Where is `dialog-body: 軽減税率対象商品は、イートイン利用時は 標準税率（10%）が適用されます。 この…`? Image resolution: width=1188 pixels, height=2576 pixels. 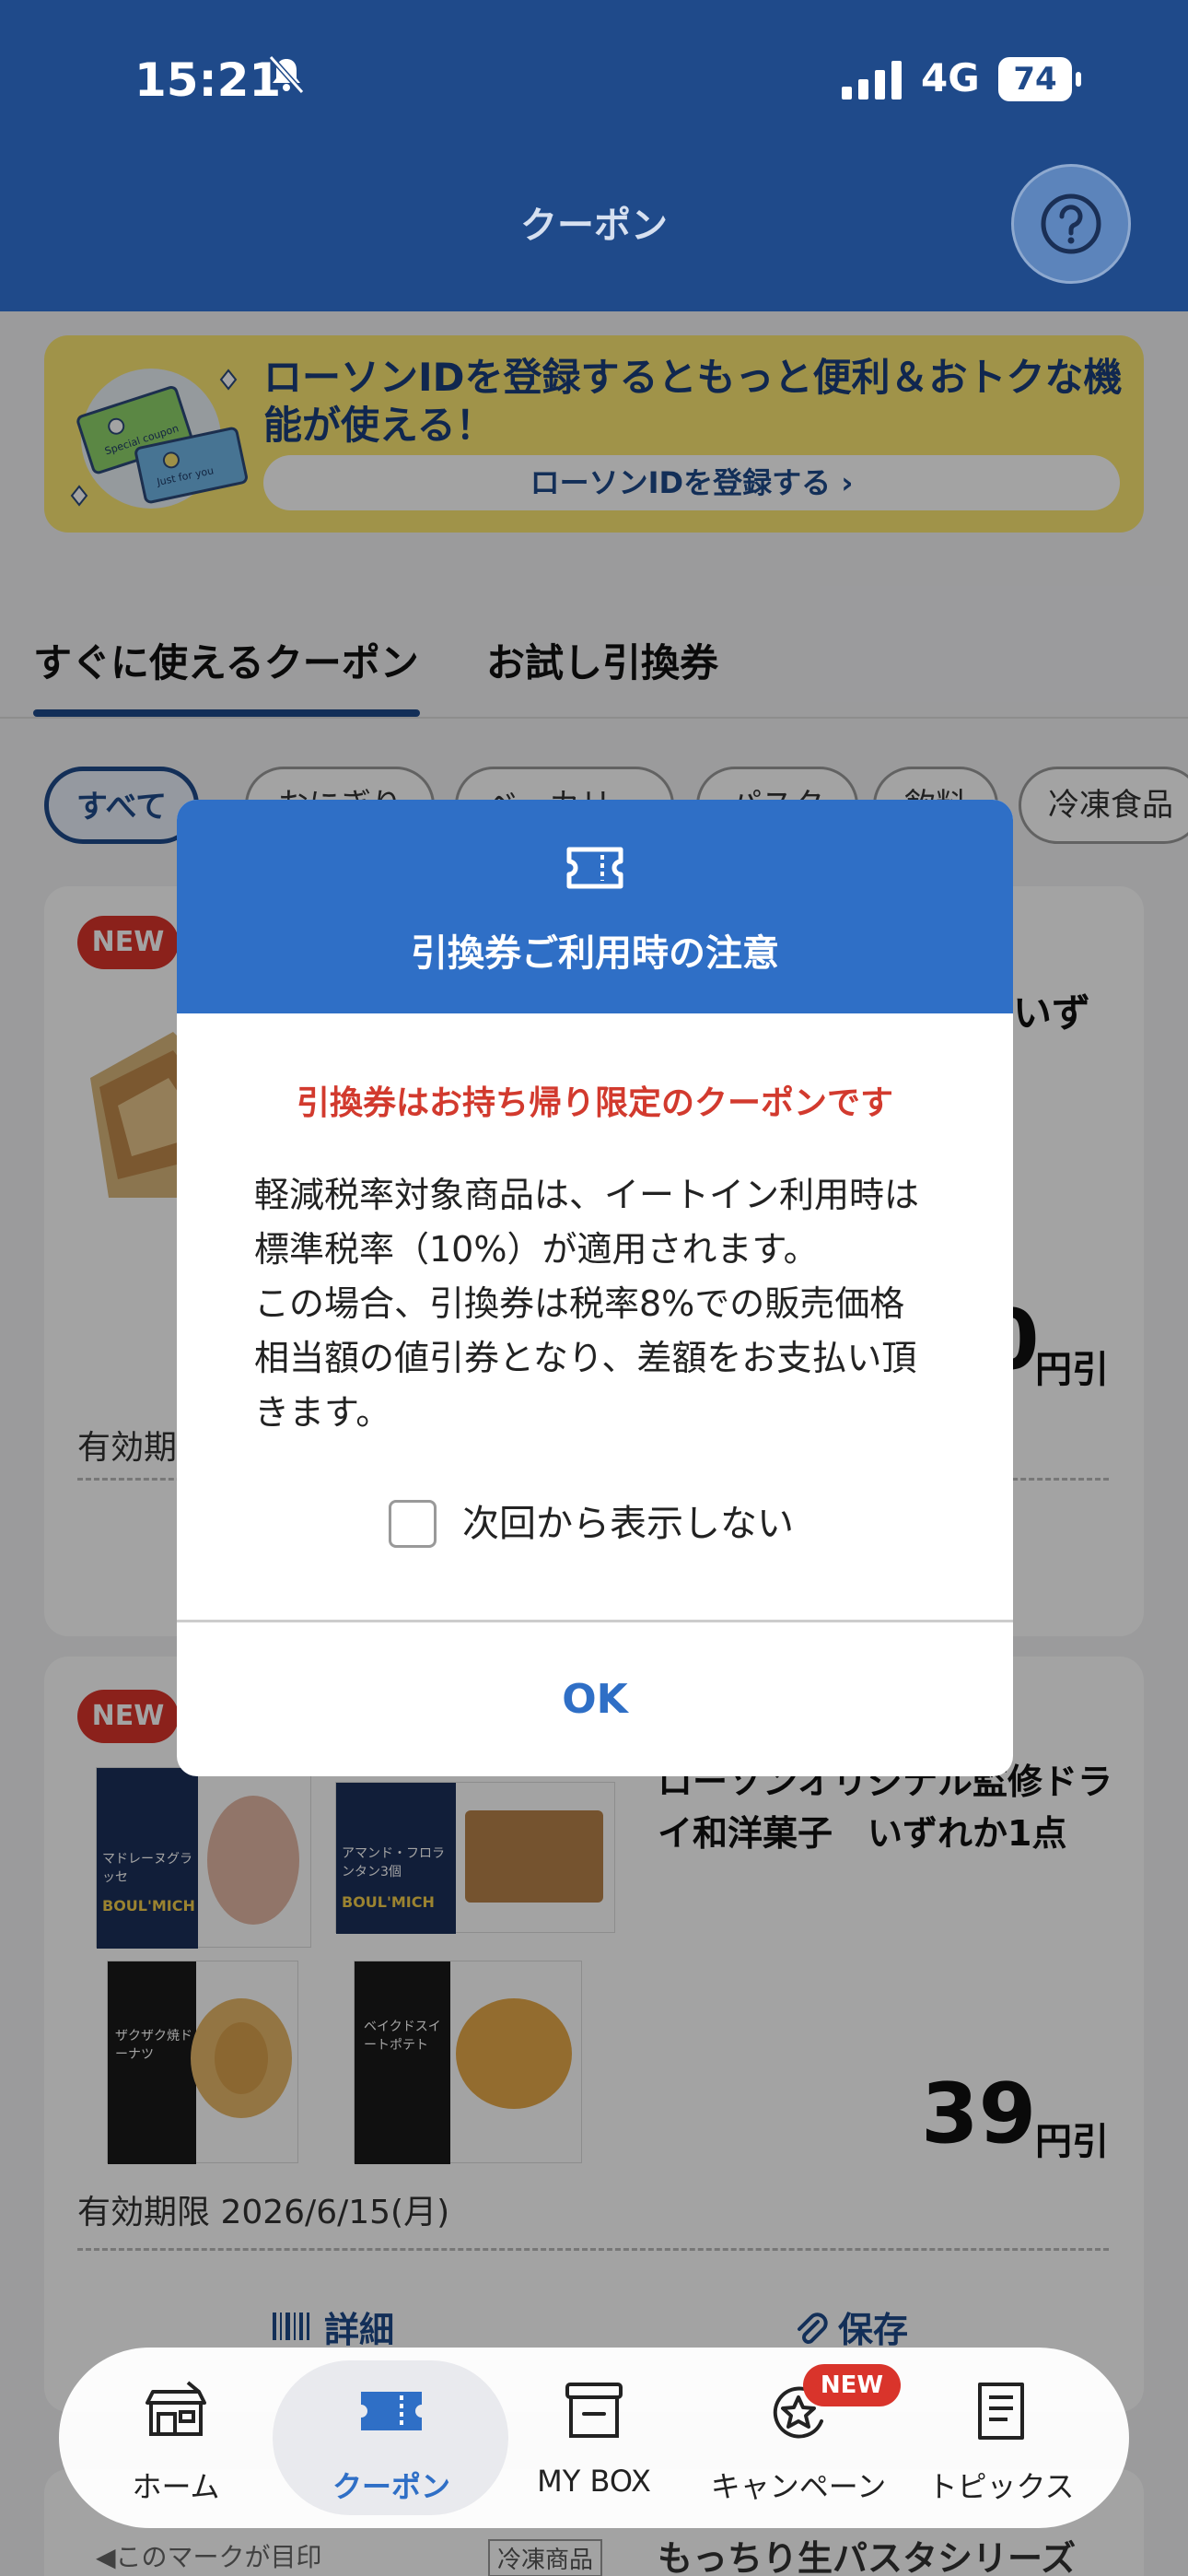
dialog-body: 軽減税率対象商品は、イートイン利用時は 標準税率（10%）が適用されます。 この… is located at coordinates (599, 1304).